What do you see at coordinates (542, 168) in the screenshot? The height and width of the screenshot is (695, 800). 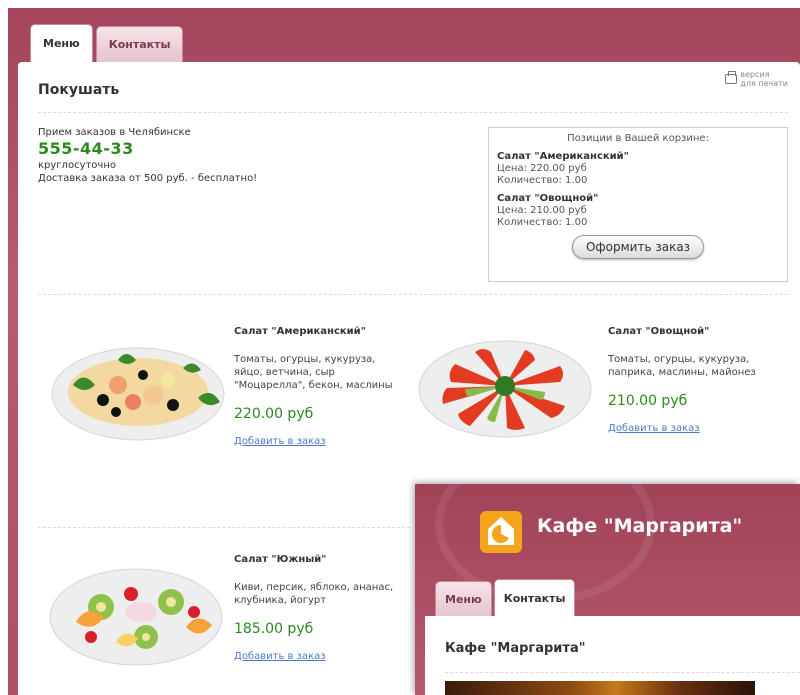 I see `cart-item-price: Цена: 220.00 руб` at bounding box center [542, 168].